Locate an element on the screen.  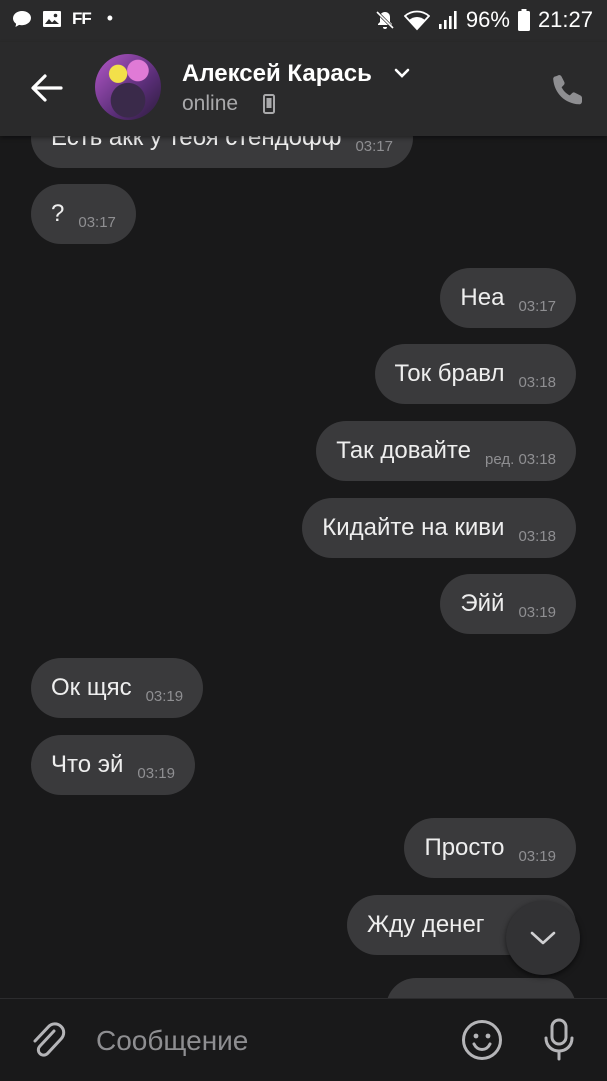
message-text: Эйй is located at coordinates (482, 603).